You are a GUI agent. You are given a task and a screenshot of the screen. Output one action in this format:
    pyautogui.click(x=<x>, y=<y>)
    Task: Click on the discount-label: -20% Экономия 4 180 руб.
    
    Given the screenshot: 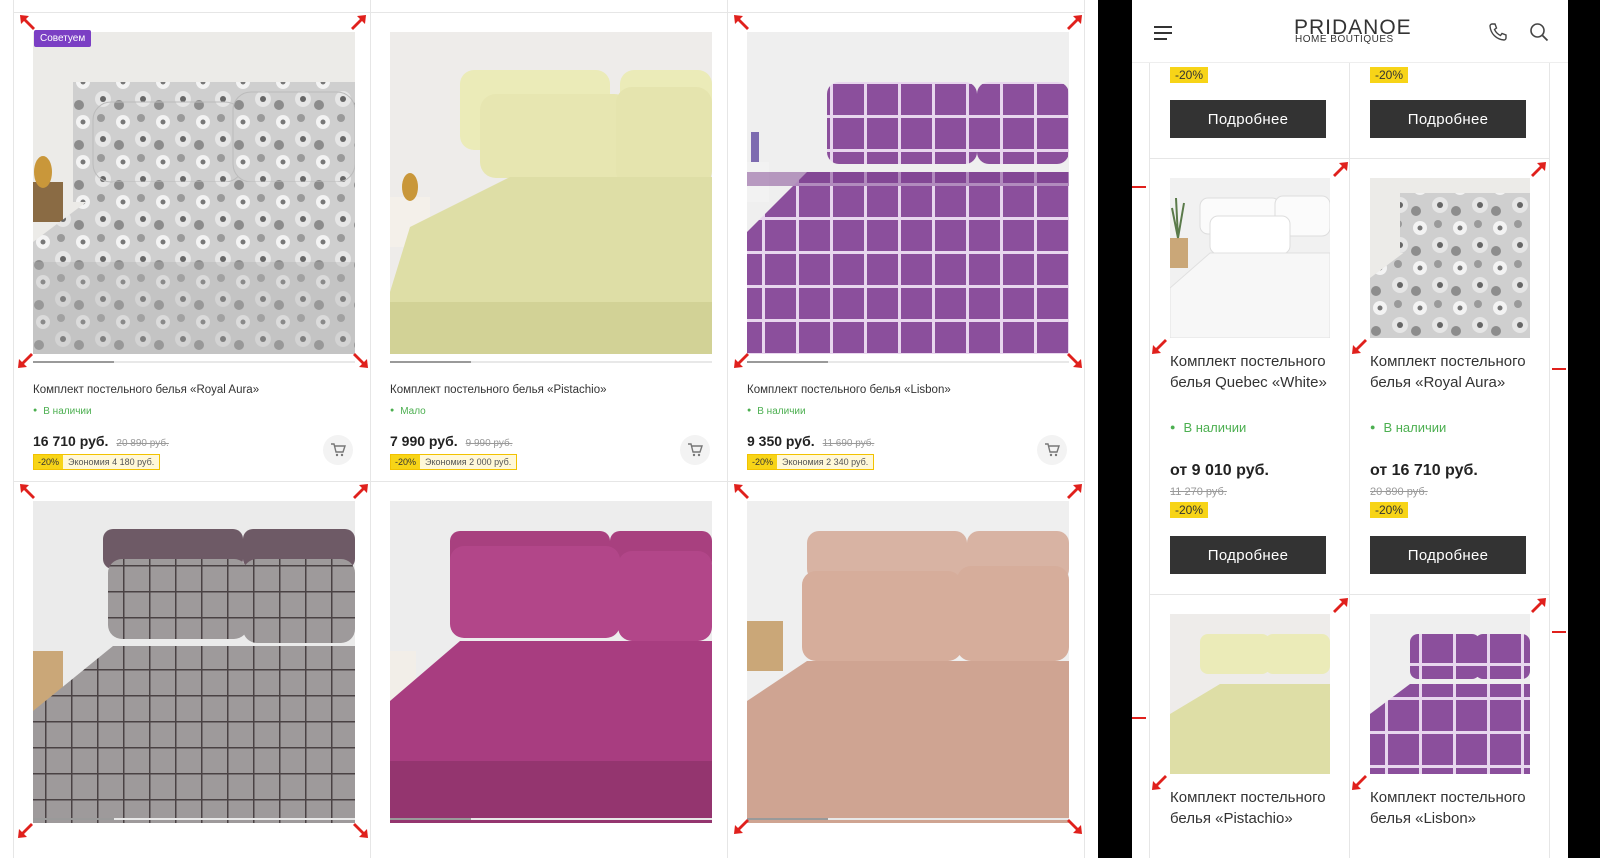 What is the action you would take?
    pyautogui.click(x=97, y=462)
    